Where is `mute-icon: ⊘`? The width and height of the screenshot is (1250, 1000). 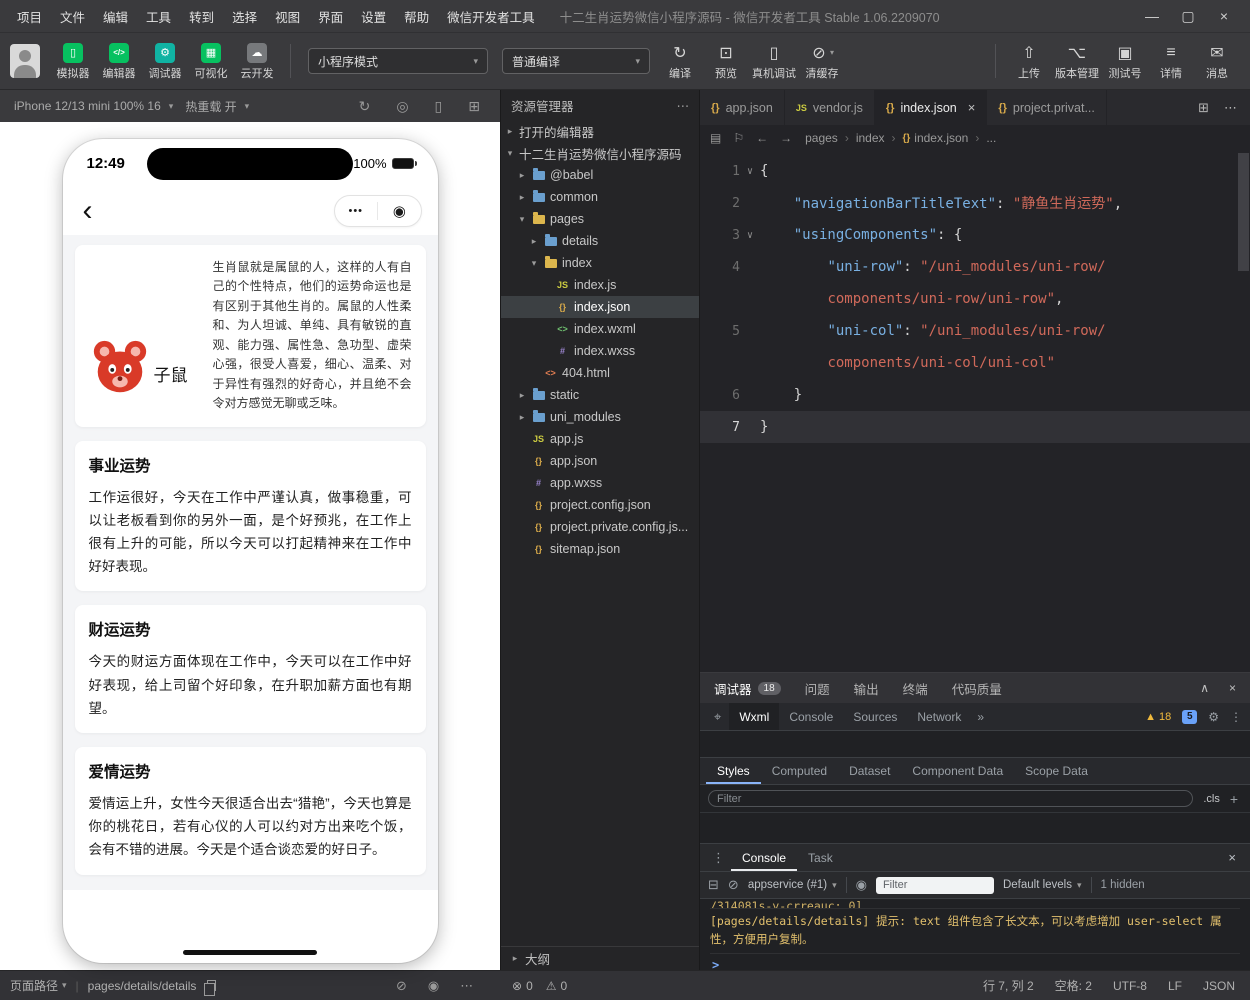 mute-icon: ⊘ is located at coordinates (401, 986).